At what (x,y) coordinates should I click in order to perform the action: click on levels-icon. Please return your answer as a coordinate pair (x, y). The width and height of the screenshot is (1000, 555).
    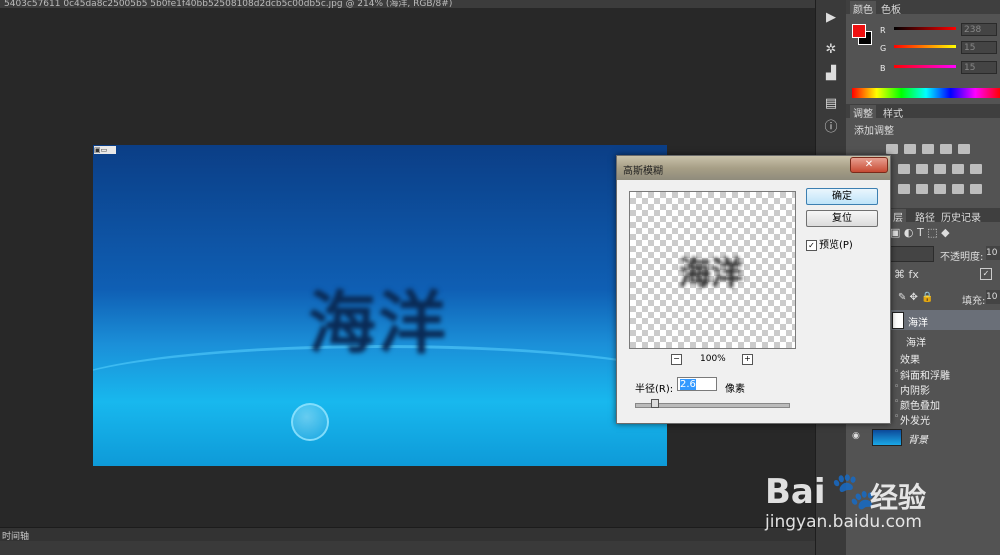
    Looking at the image, I should click on (910, 149).